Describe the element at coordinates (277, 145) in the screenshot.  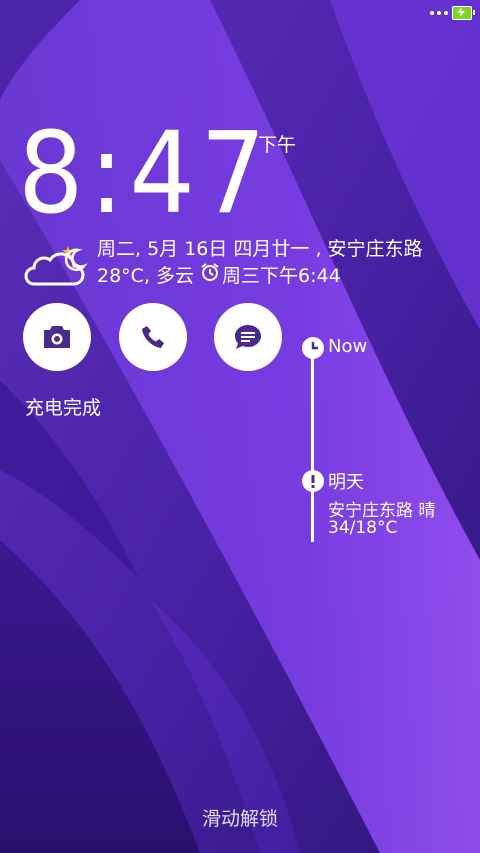
I see `clock-ampm: 下午` at that location.